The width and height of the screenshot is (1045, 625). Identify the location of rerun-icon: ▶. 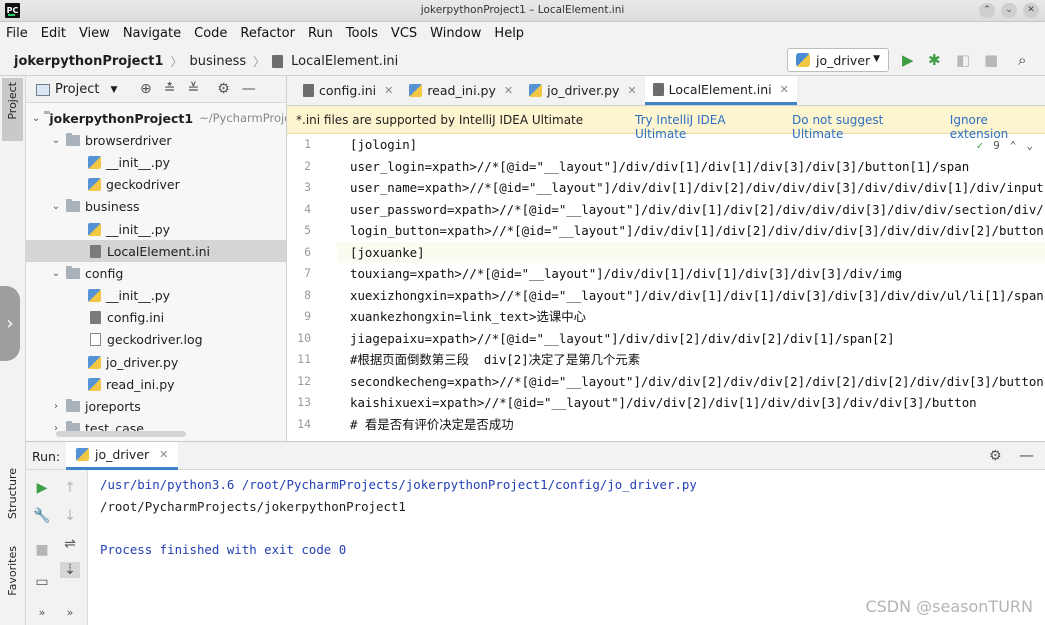
(42, 488).